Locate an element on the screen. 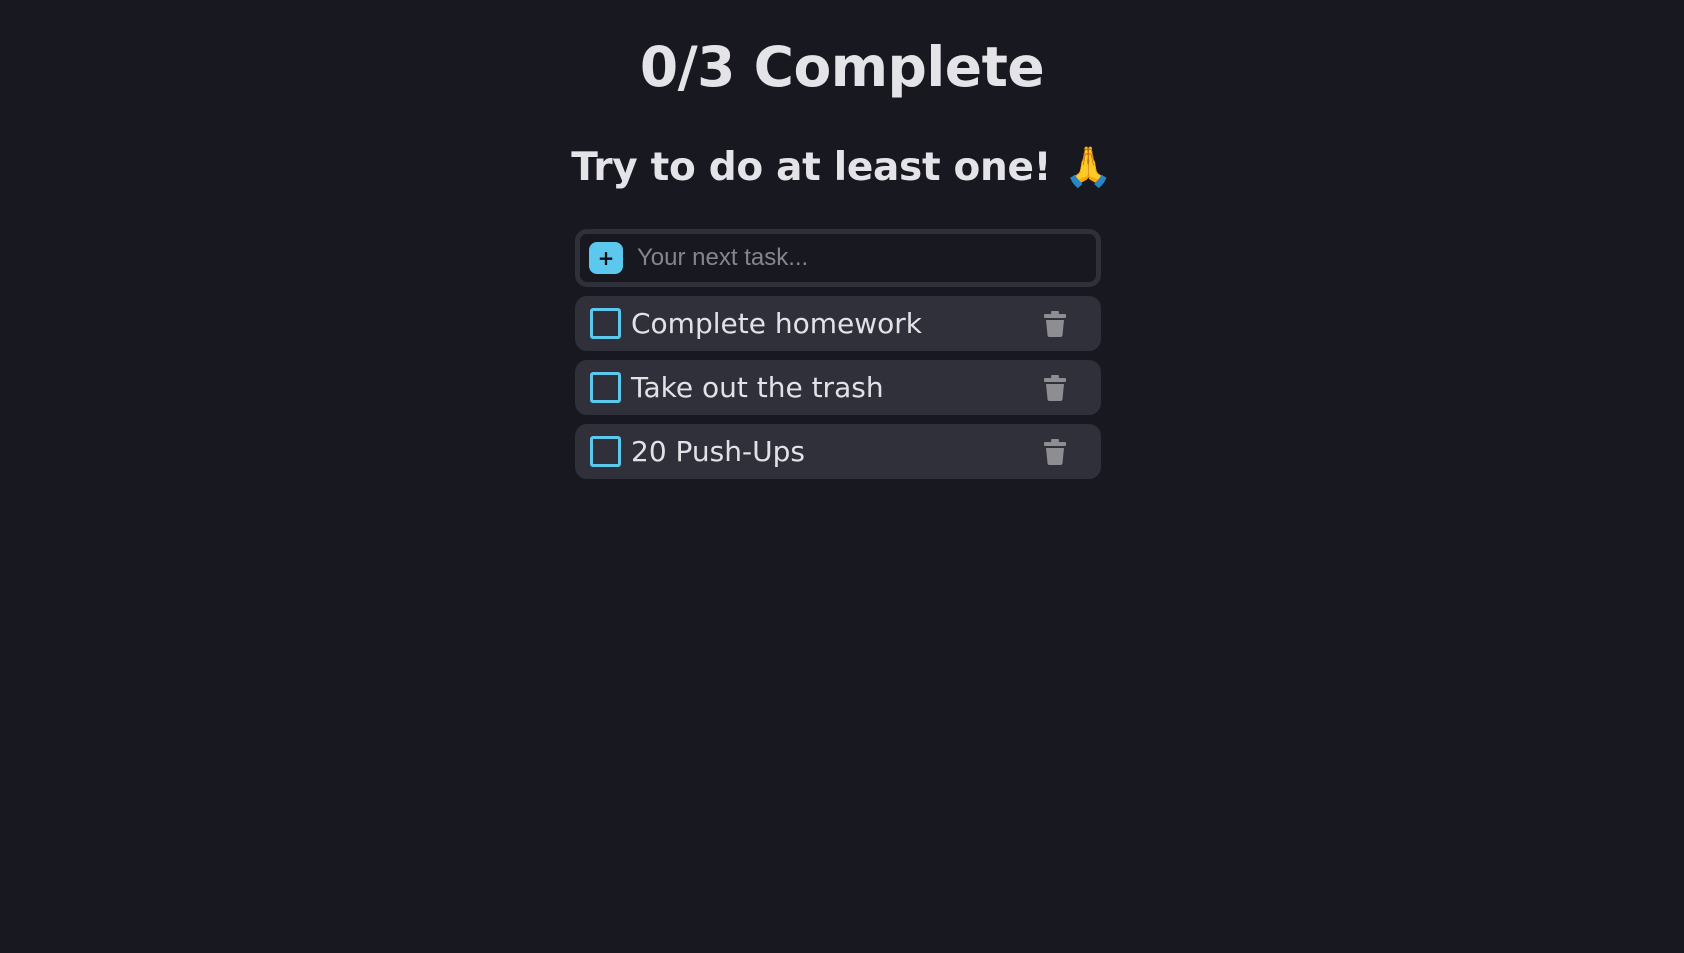  task-label: Take out the trash is located at coordinates (757, 387).